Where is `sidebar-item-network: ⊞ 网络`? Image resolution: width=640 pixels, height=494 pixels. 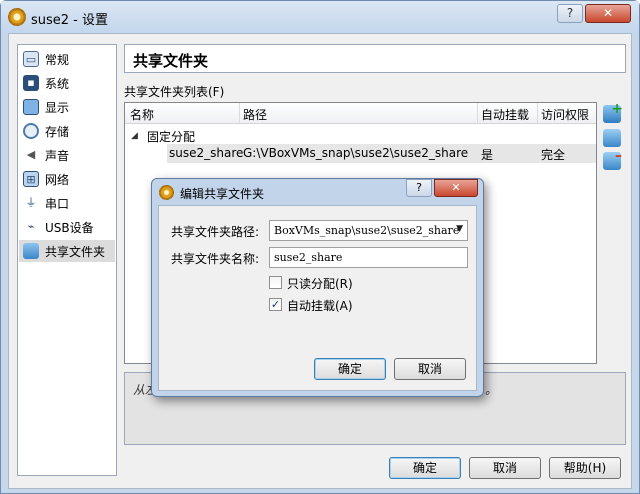 sidebar-item-network: ⊞ 网络 is located at coordinates (67, 179).